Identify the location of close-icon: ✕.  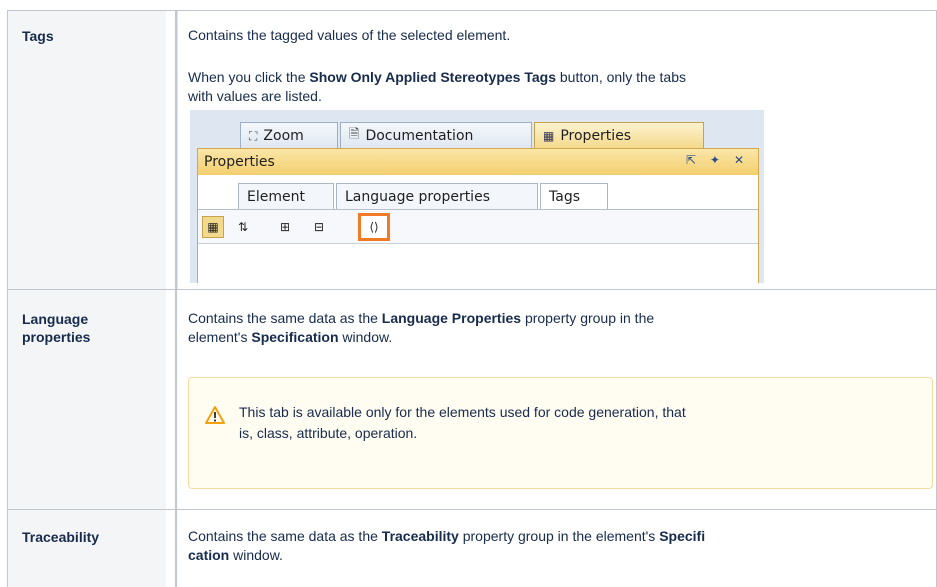
(739, 160).